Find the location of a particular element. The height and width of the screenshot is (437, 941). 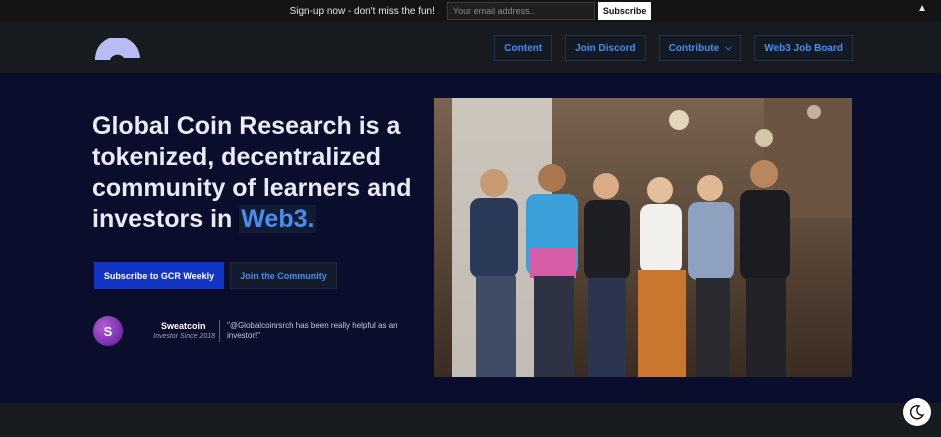

nav-join-discord-label: Join Discord is located at coordinates (605, 48).